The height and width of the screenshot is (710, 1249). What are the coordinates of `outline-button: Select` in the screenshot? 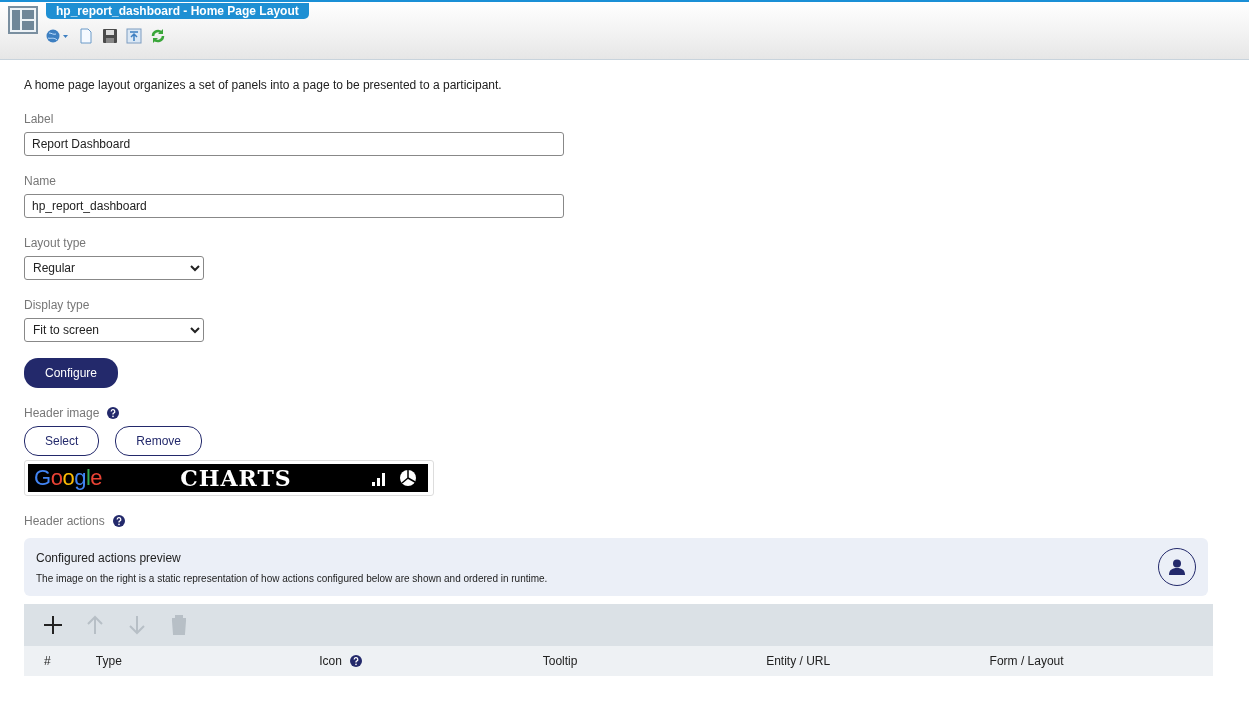 It's located at (62, 441).